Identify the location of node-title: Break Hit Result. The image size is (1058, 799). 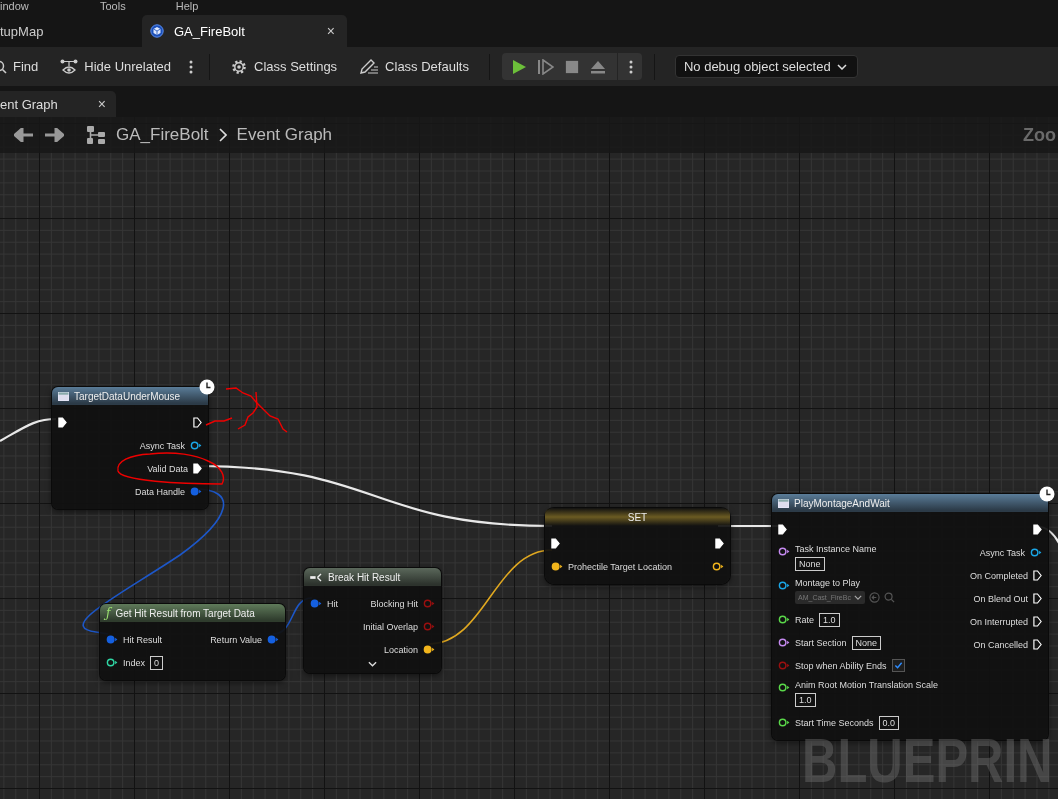
(364, 577).